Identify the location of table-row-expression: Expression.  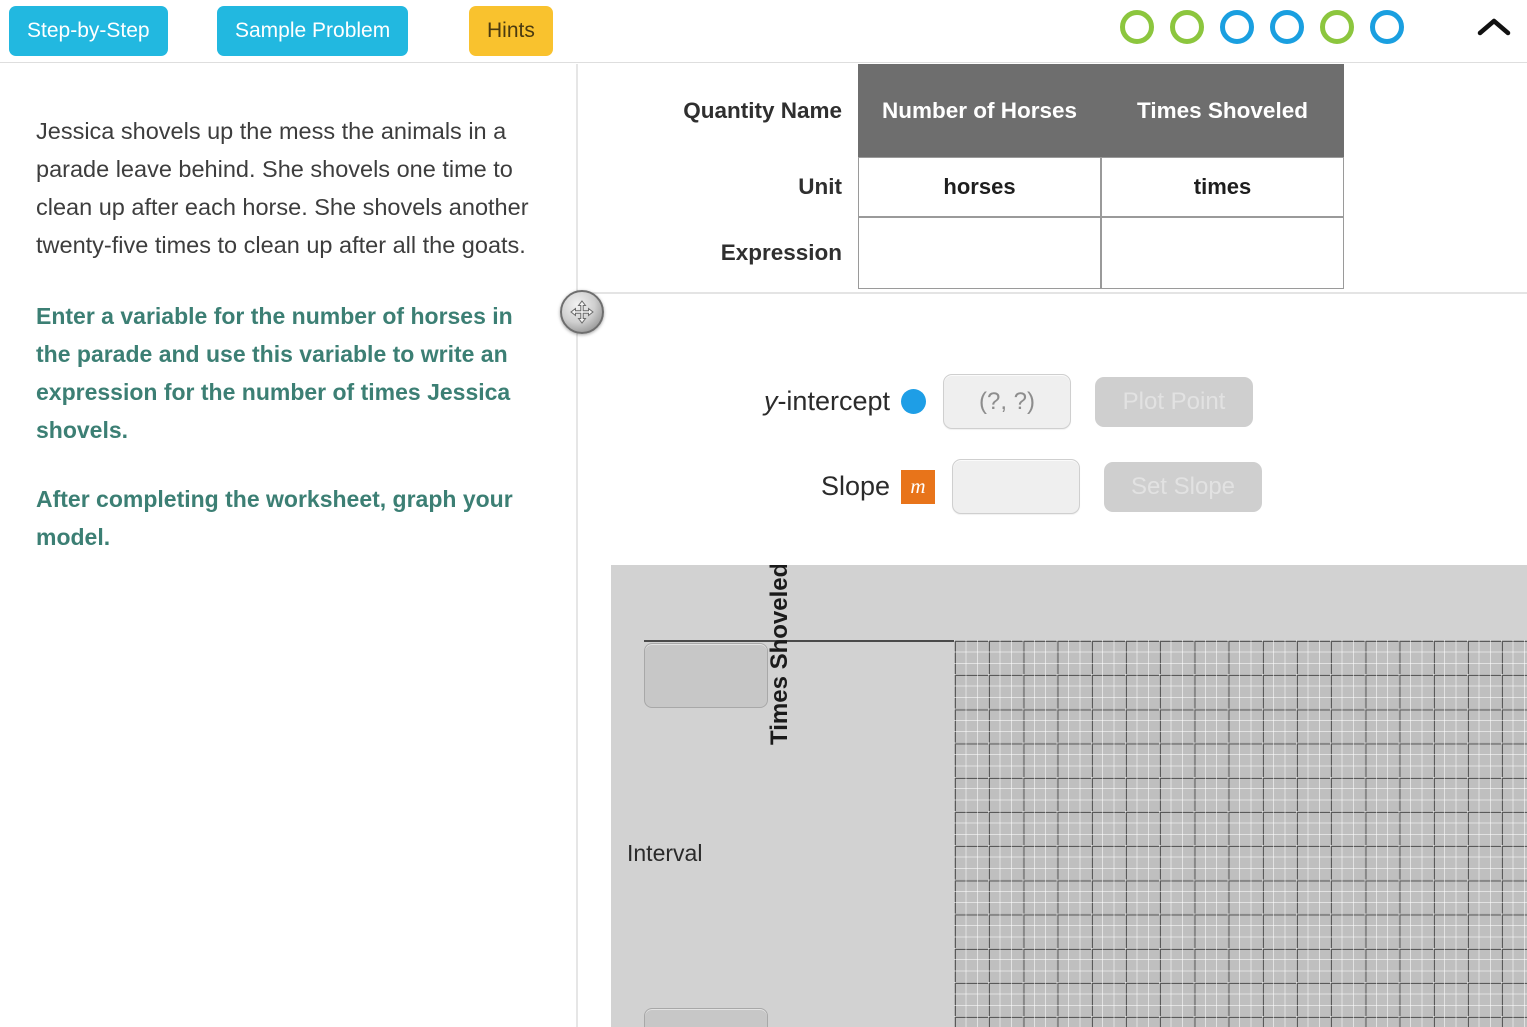
(962, 253).